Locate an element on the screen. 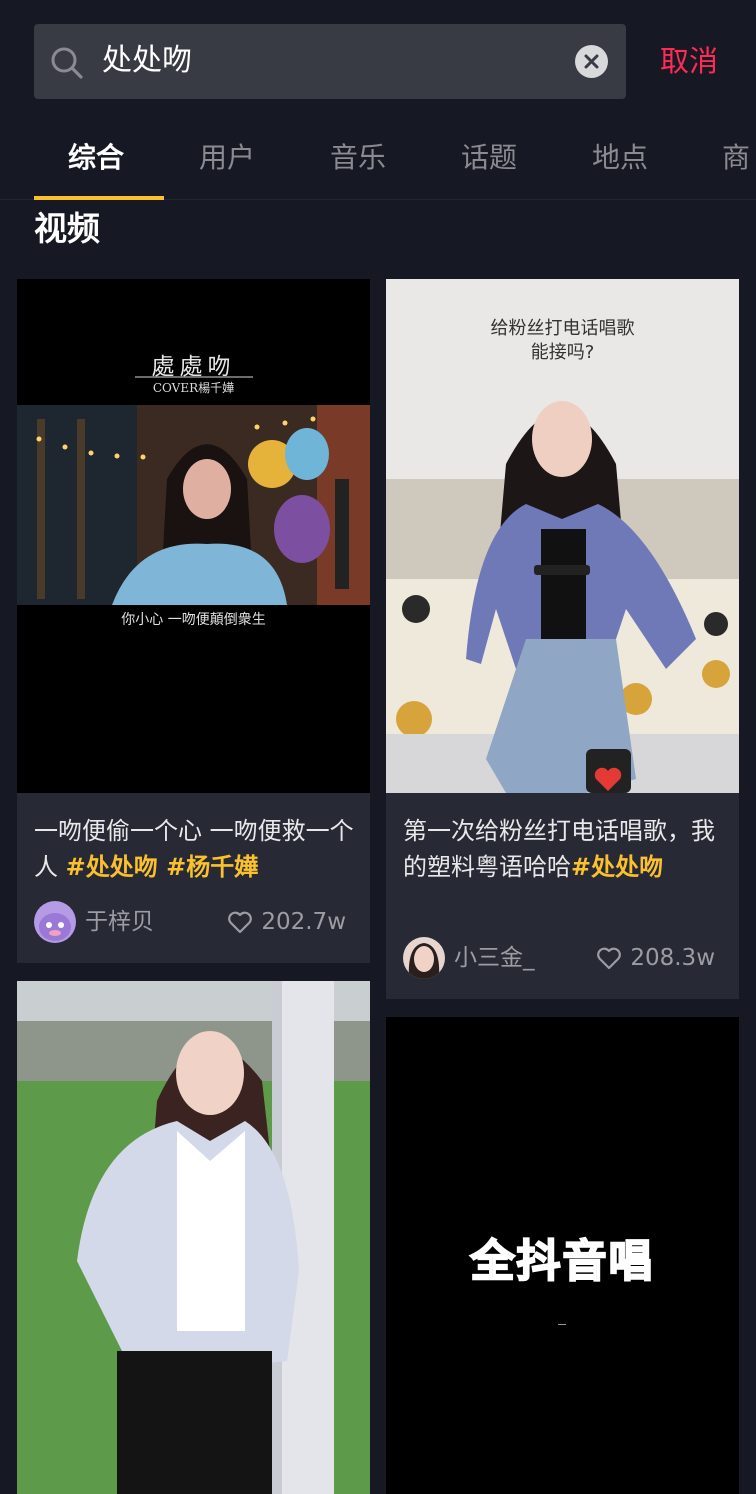 This screenshot has width=756, height=1494. tab-music: 音乐 is located at coordinates (358, 158).